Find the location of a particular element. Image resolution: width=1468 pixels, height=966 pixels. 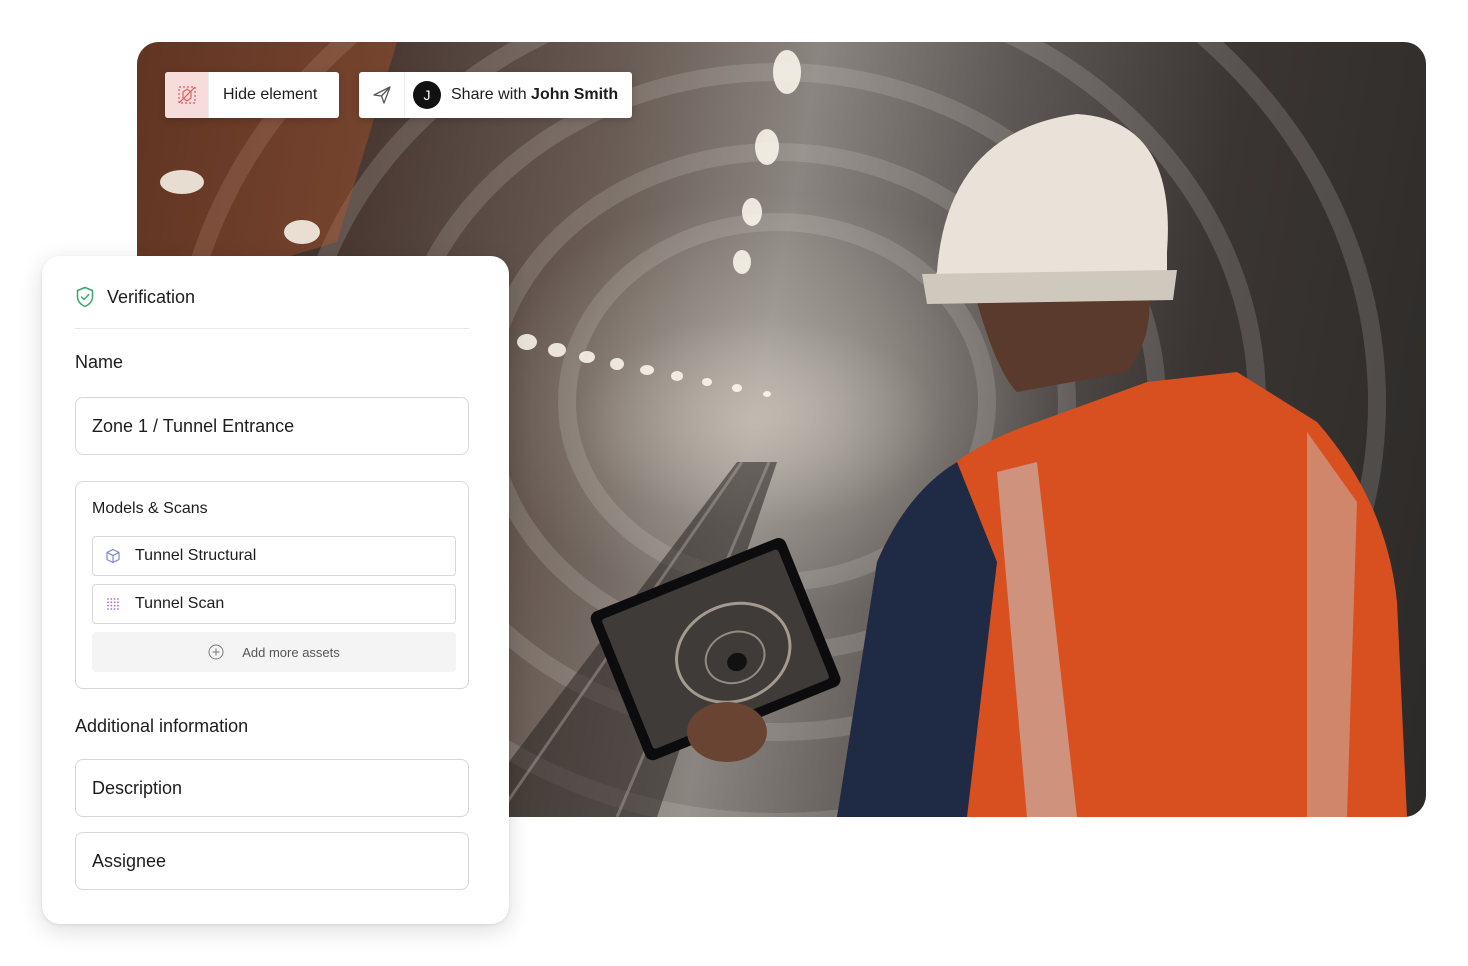

shield-check-icon is located at coordinates (85, 297).